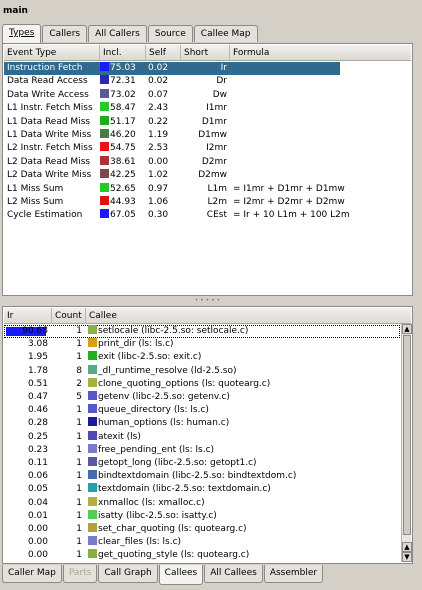 This screenshot has width=422, height=590. I want to click on callee-name: human_options (ls: human.c), so click(164, 423).